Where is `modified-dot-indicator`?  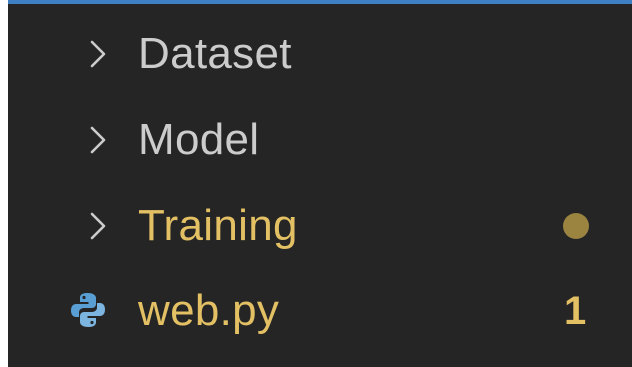 modified-dot-indicator is located at coordinates (576, 226).